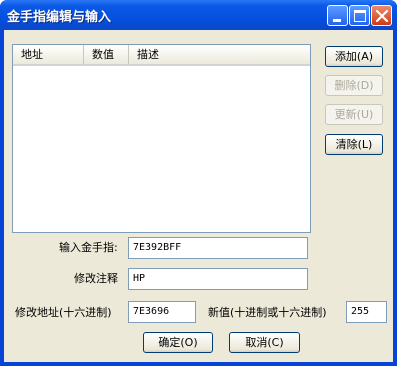 The width and height of the screenshot is (397, 366). Describe the element at coordinates (96, 278) in the screenshot. I see `comment-label: 修改注释` at that location.